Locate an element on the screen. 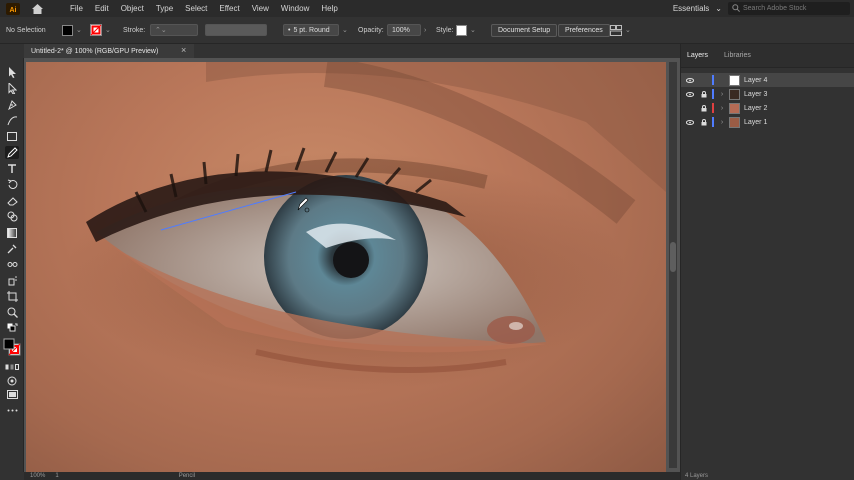 This screenshot has height=480, width=854. zoom-level: 100% is located at coordinates (37, 476).